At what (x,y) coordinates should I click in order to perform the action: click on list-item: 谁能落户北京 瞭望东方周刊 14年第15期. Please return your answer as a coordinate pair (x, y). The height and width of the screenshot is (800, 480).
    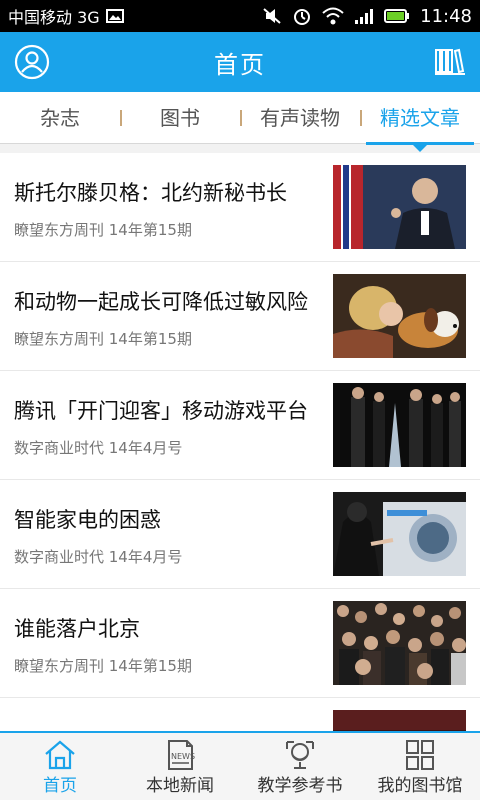
    Looking at the image, I should click on (240, 643).